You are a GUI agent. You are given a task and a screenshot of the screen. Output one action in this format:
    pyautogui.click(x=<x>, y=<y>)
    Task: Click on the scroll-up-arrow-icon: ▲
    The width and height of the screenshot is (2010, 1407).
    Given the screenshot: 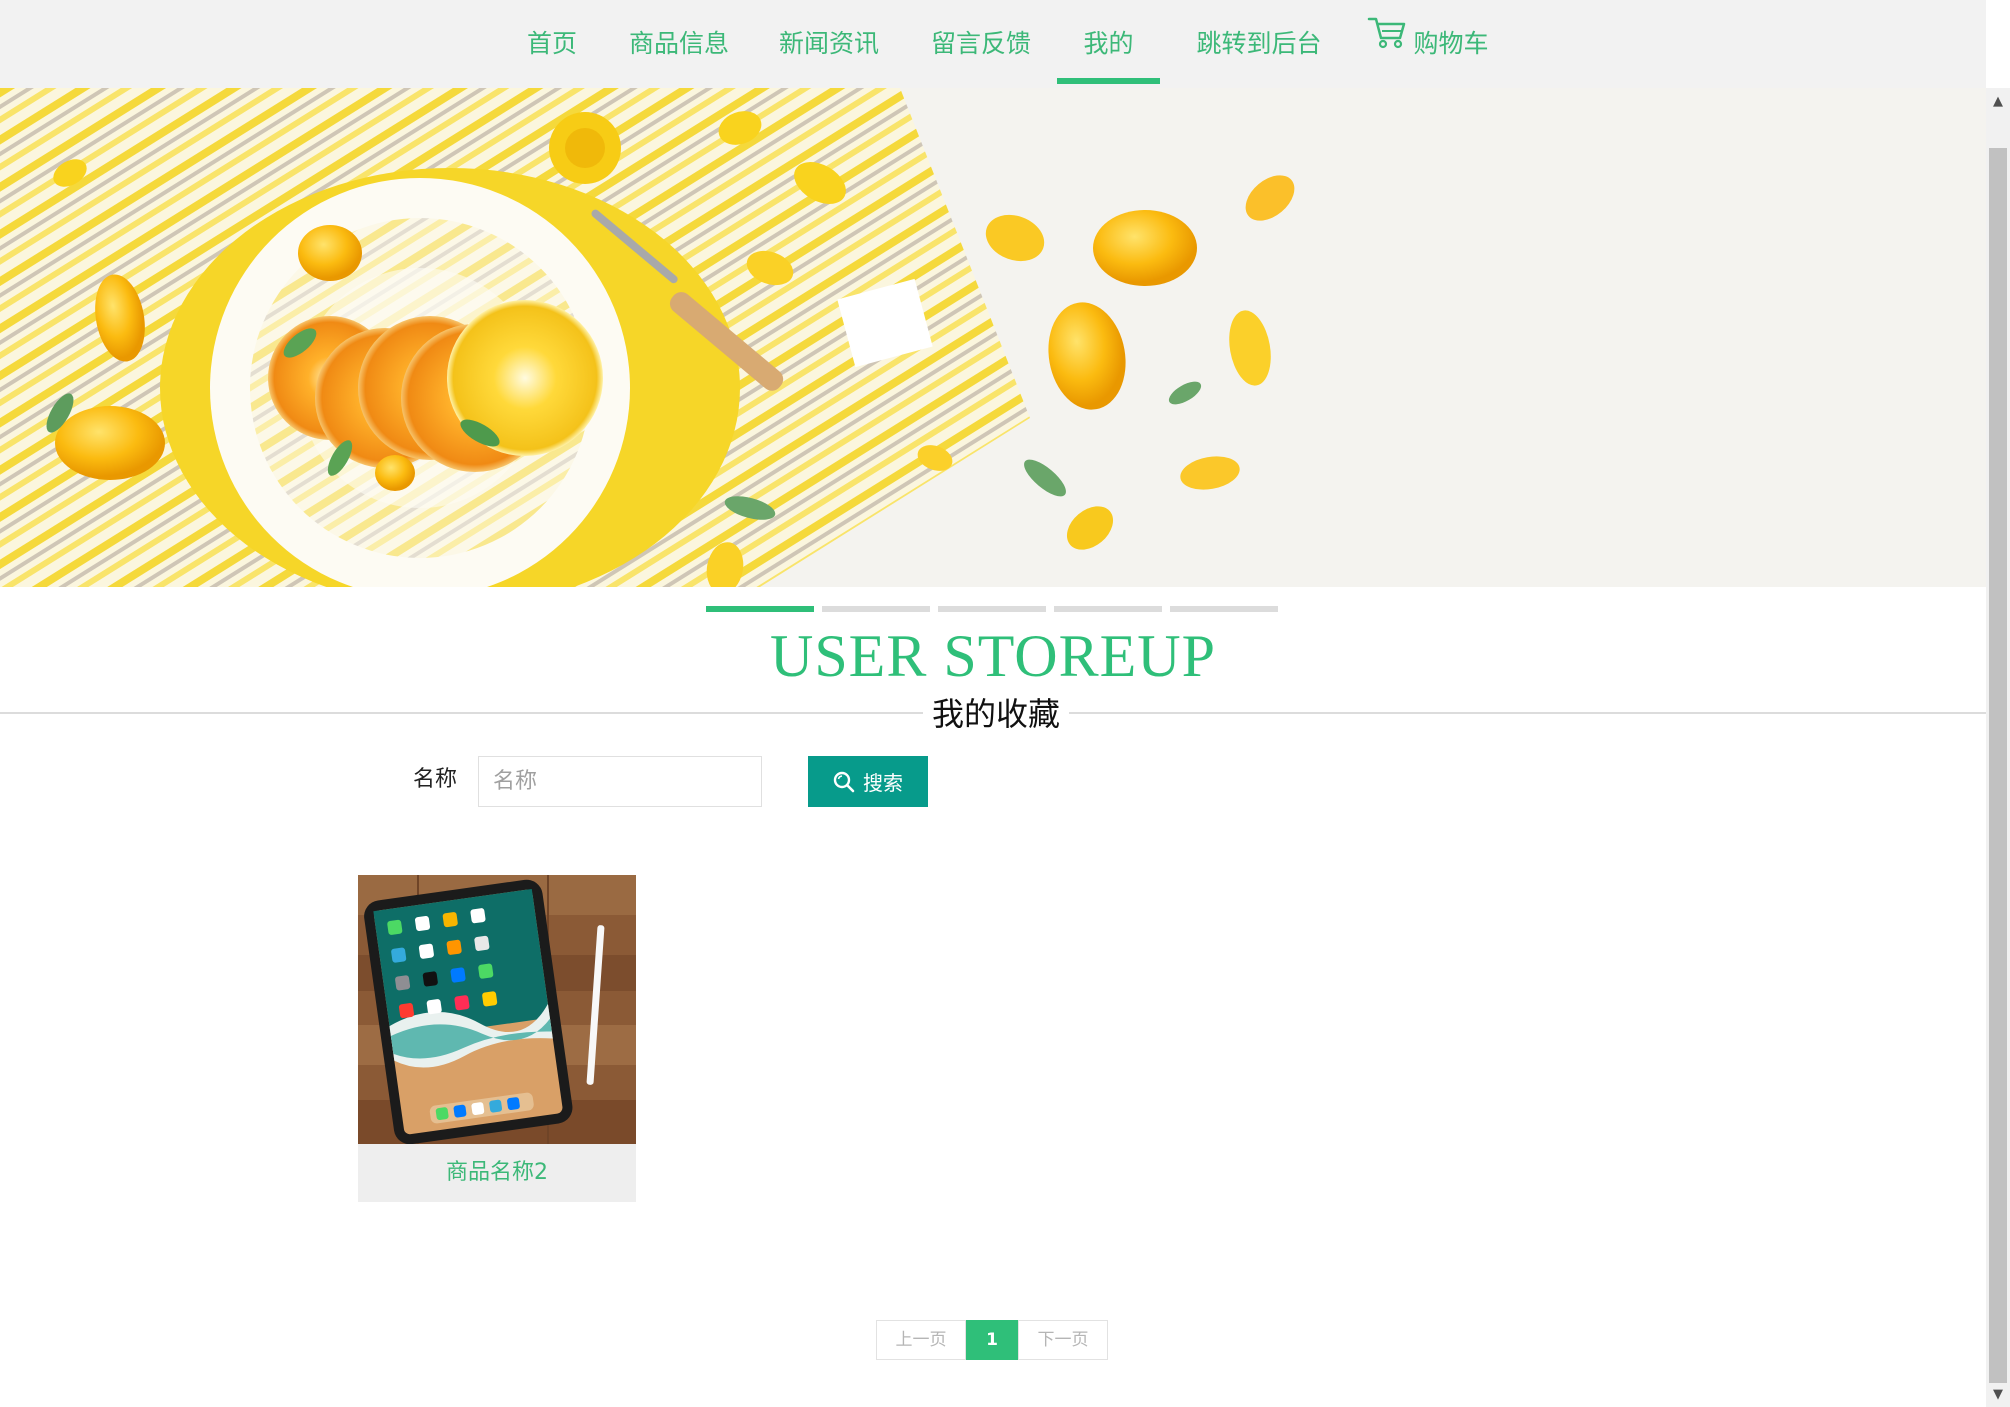 What is the action you would take?
    pyautogui.click(x=1998, y=102)
    